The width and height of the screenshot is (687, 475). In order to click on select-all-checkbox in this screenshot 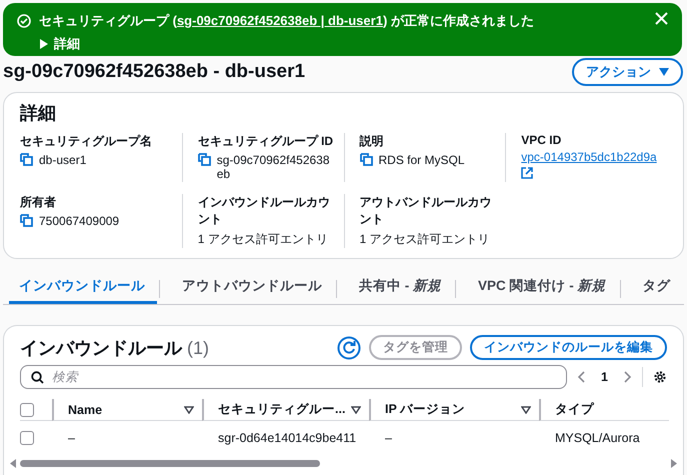, I will do `click(27, 409)`.